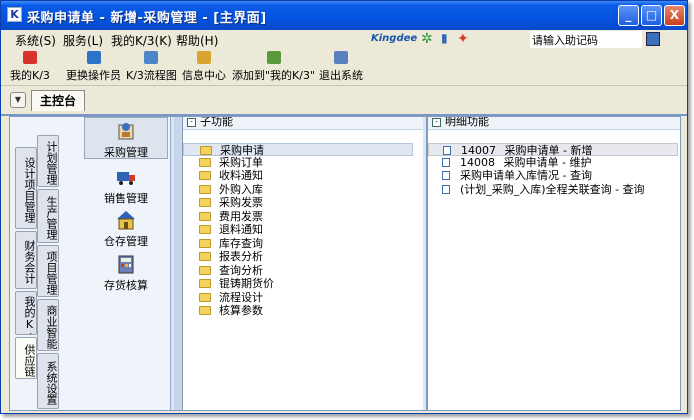 This screenshot has width=694, height=420. What do you see at coordinates (444, 38) in the screenshot?
I see `phone-icon: ▮` at bounding box center [444, 38].